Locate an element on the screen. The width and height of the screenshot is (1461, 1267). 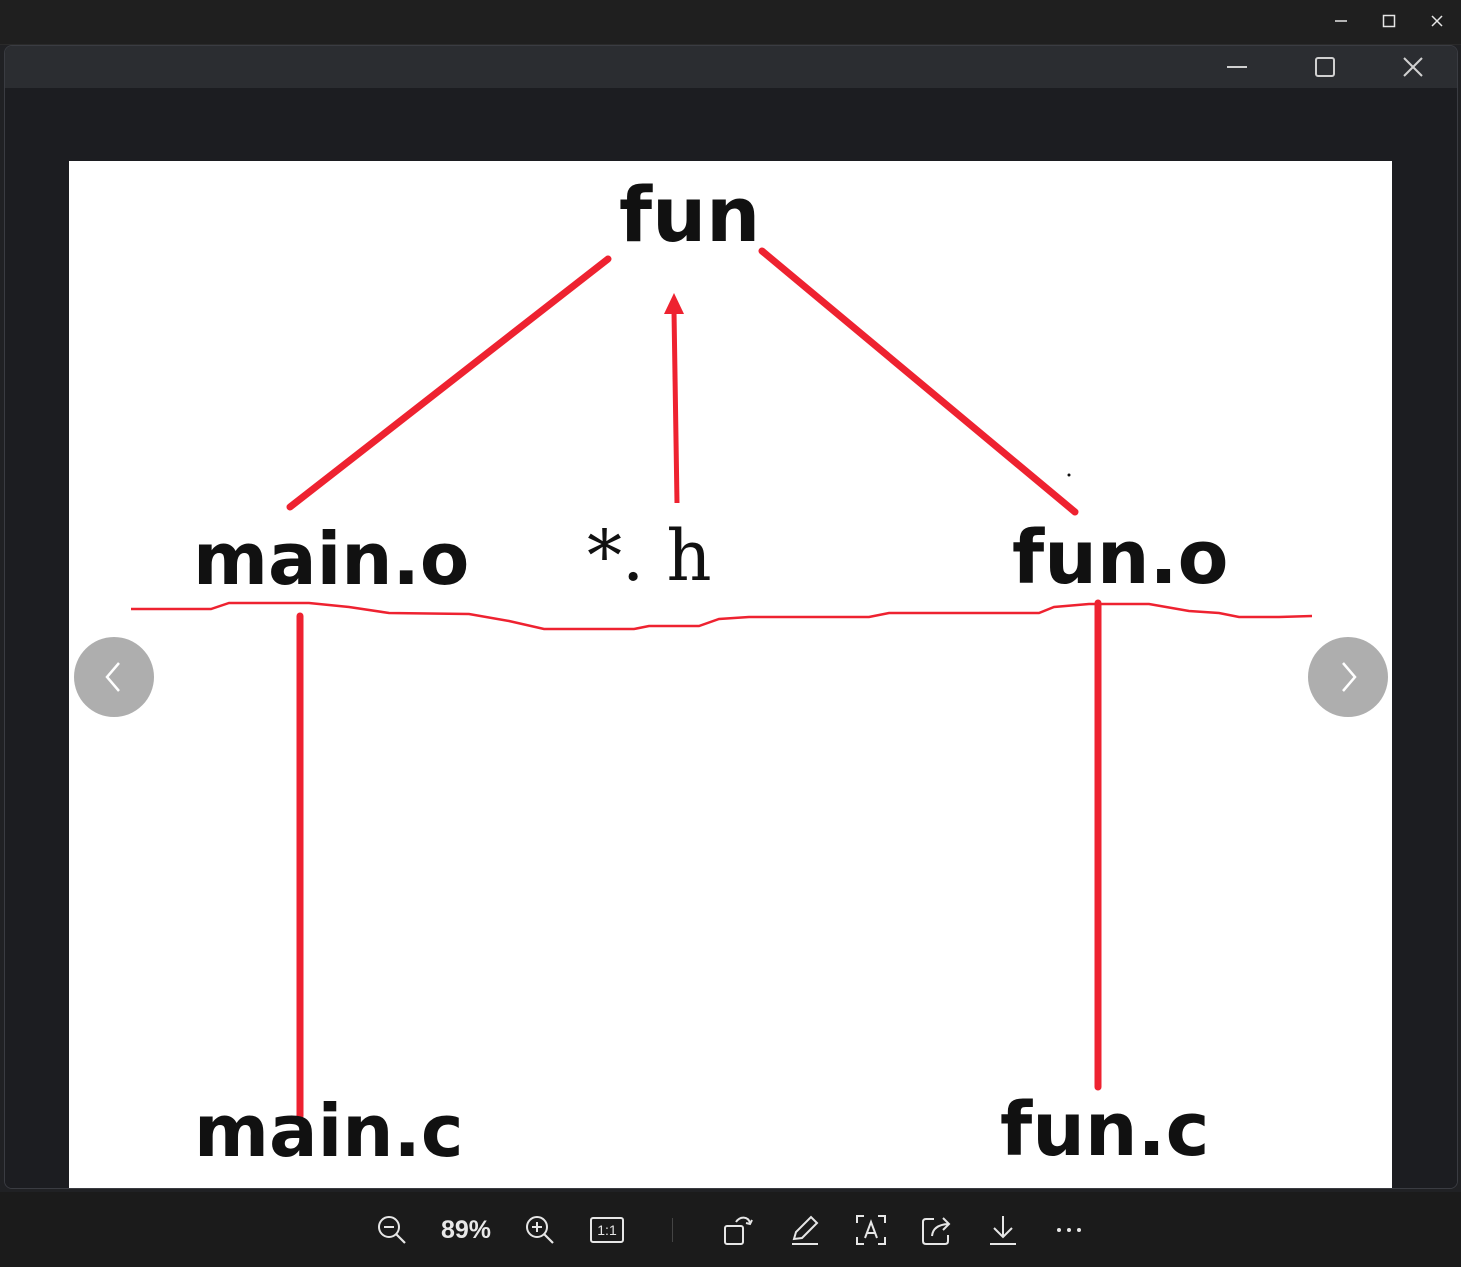
pencil-icon is located at coordinates (805, 1230).